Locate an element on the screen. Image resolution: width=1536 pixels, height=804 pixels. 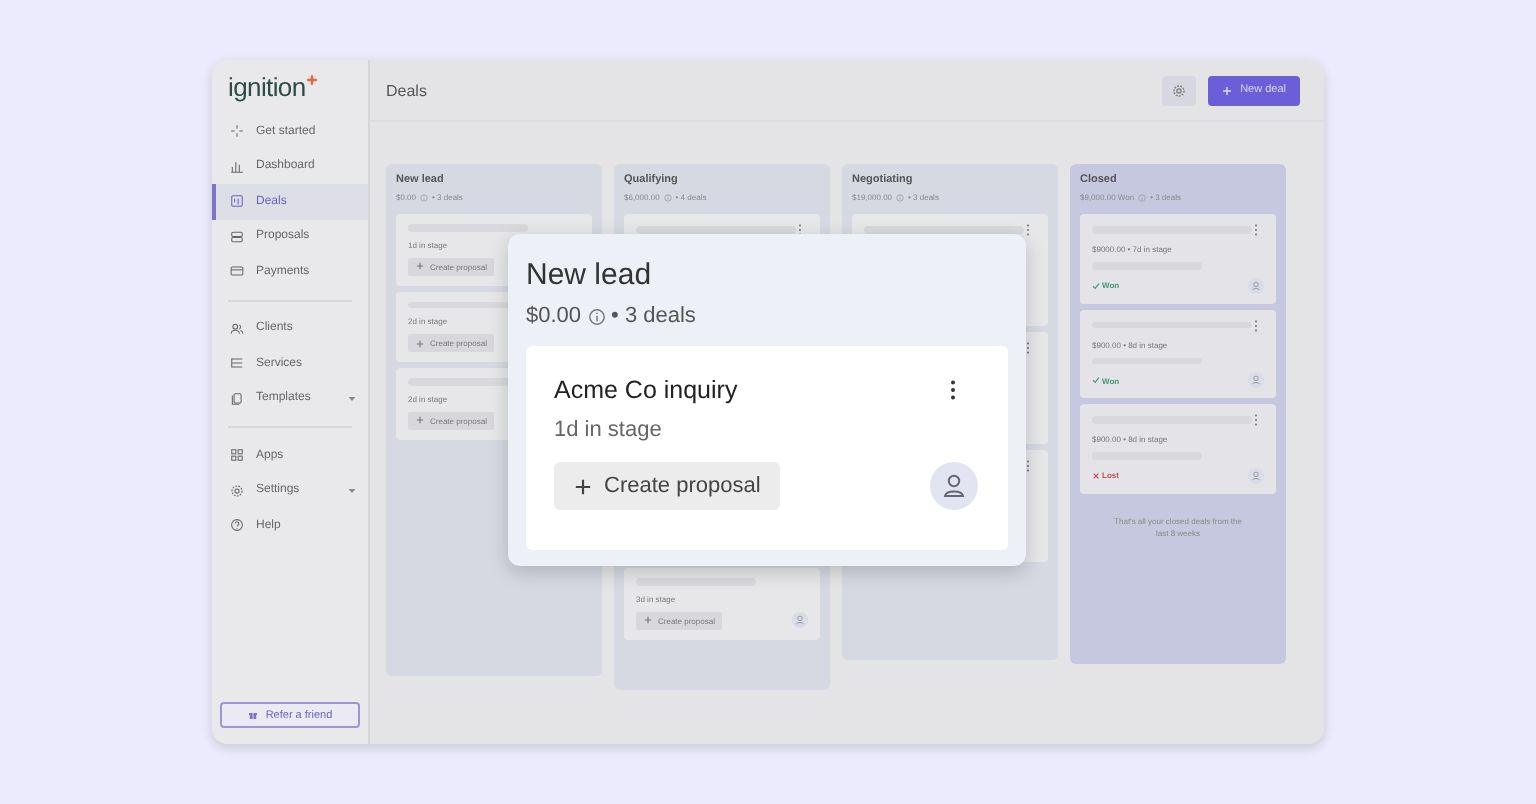
gift-icon is located at coordinates (252, 715).